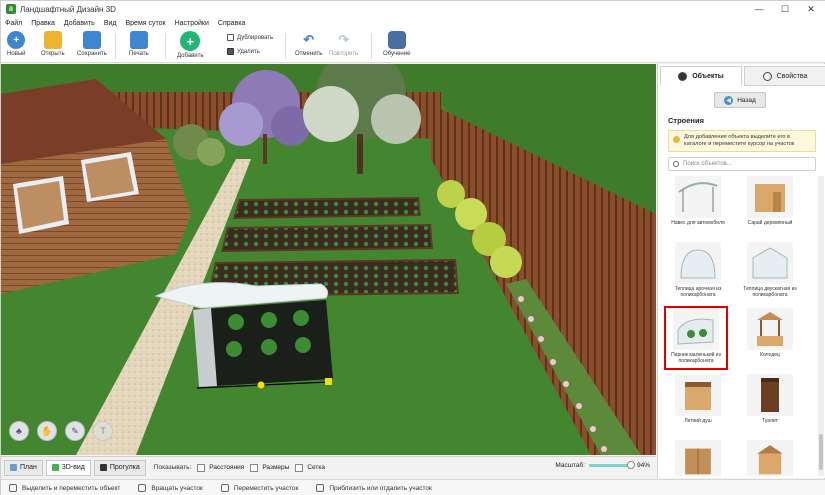 This screenshot has width=825, height=495. I want to click on walk-mode-icon: ♣, so click(19, 431).